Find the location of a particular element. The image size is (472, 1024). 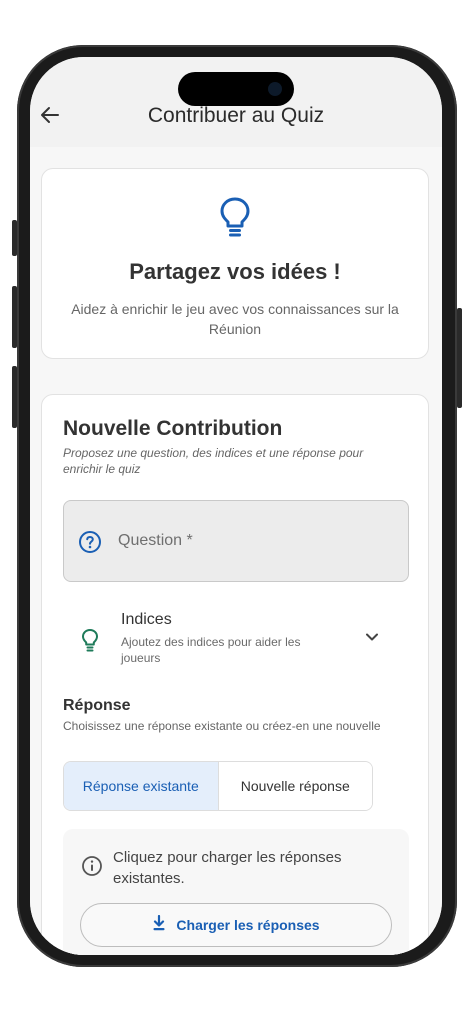

load-answers-button: Charger les réponses is located at coordinates (236, 925).